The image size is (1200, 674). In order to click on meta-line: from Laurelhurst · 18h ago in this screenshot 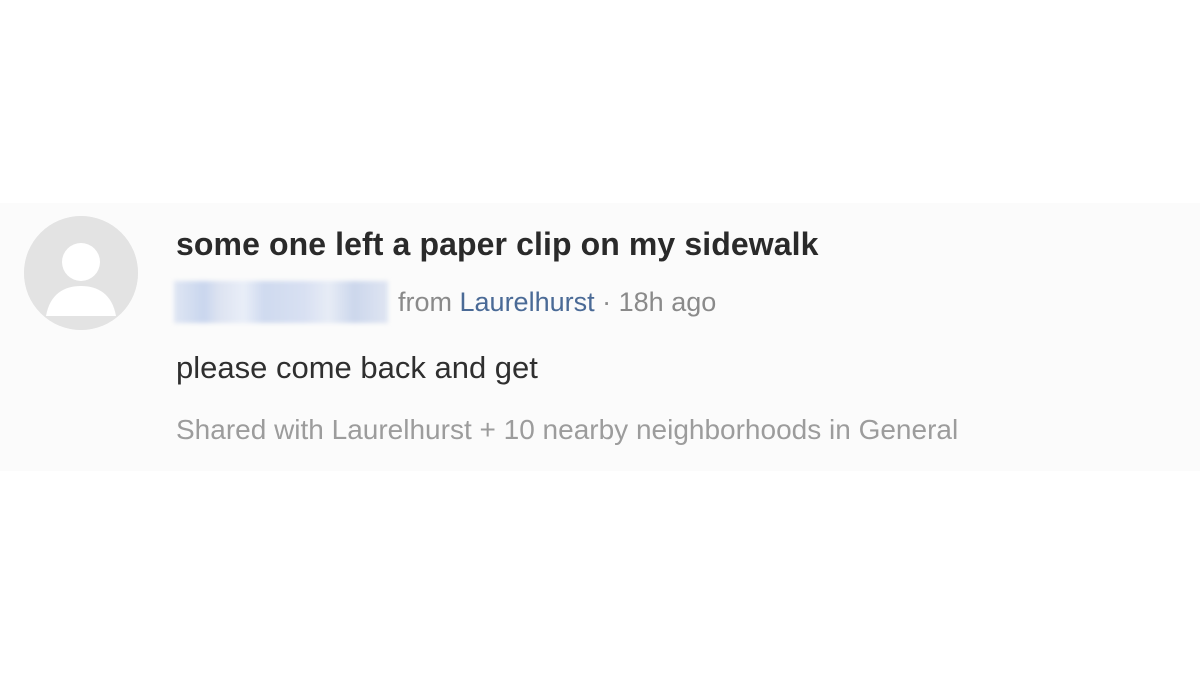, I will do `click(557, 302)`.